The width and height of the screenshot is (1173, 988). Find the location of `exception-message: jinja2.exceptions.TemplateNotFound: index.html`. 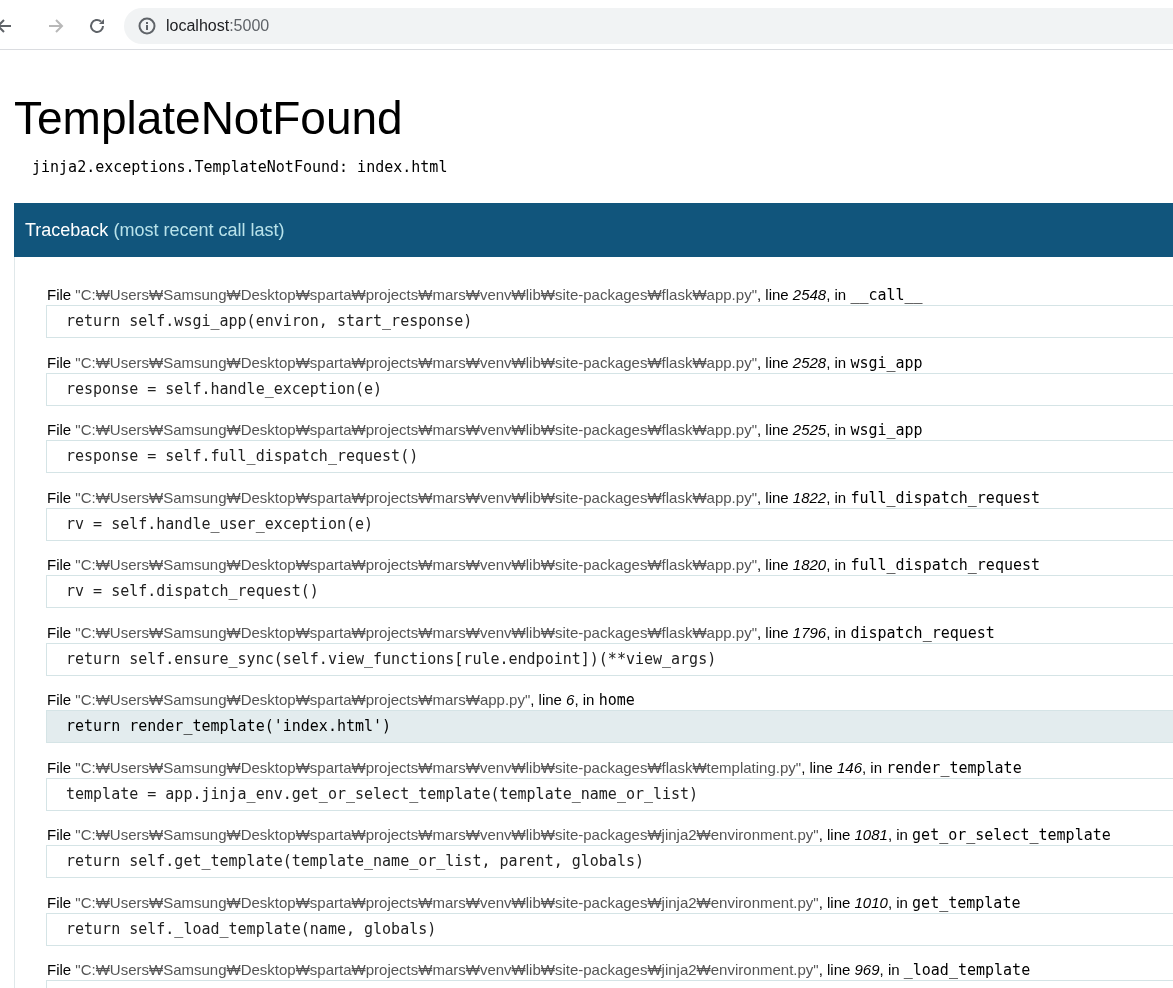

exception-message: jinja2.exceptions.TemplateNotFound: index.html is located at coordinates (240, 167).